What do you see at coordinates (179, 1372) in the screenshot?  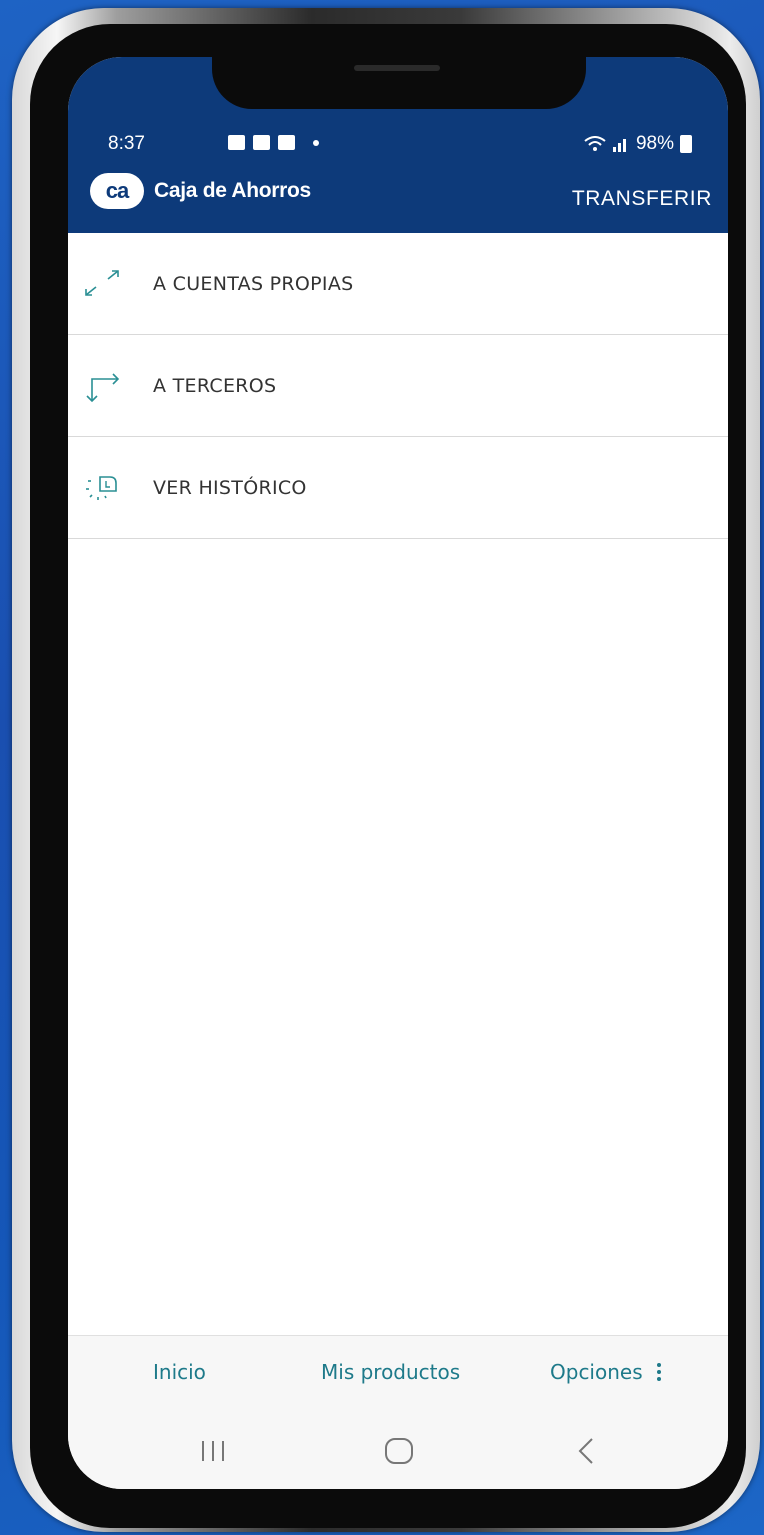 I see `nav-home: Inicio` at bounding box center [179, 1372].